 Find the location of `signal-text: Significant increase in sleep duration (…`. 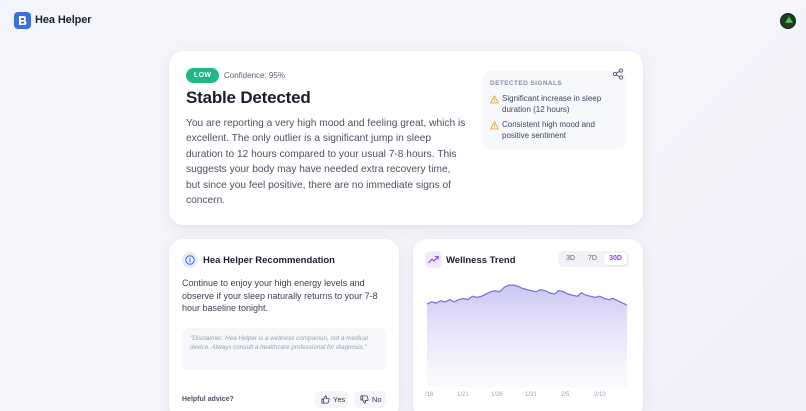

signal-text: Significant increase in sleep duration (… is located at coordinates (552, 104).